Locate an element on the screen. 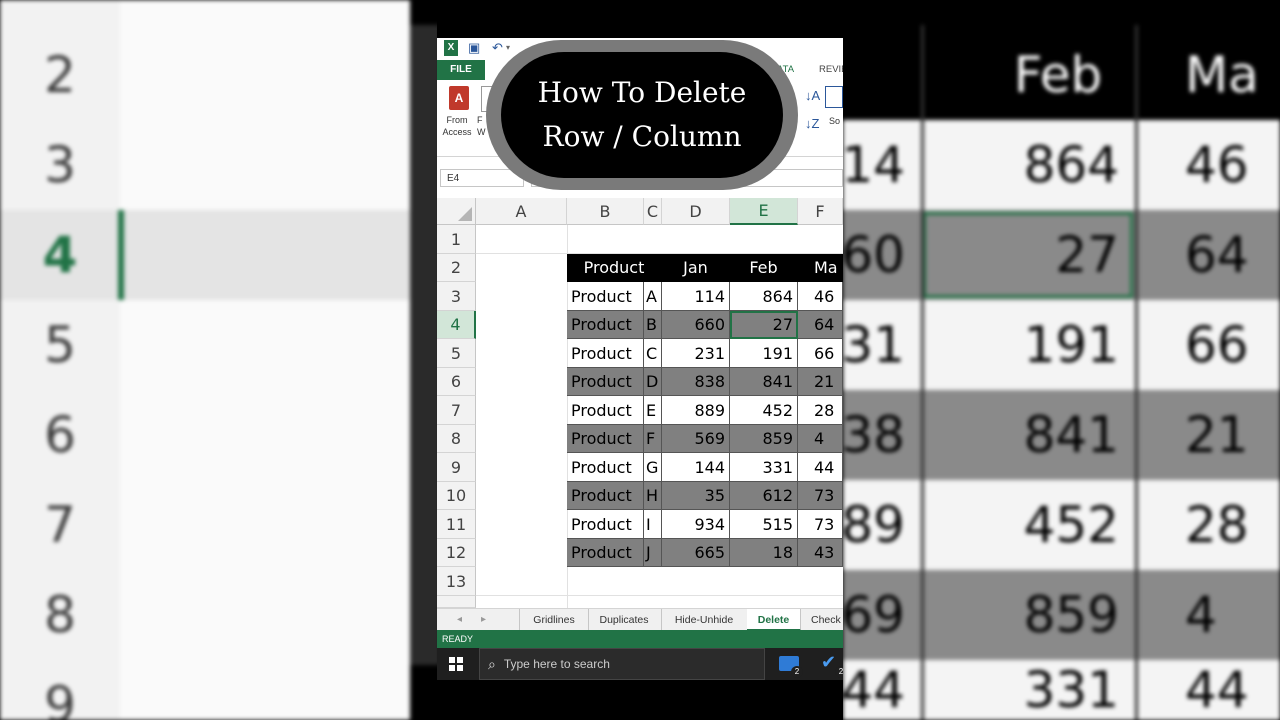  feb-value-cell: 841 is located at coordinates (764, 382).